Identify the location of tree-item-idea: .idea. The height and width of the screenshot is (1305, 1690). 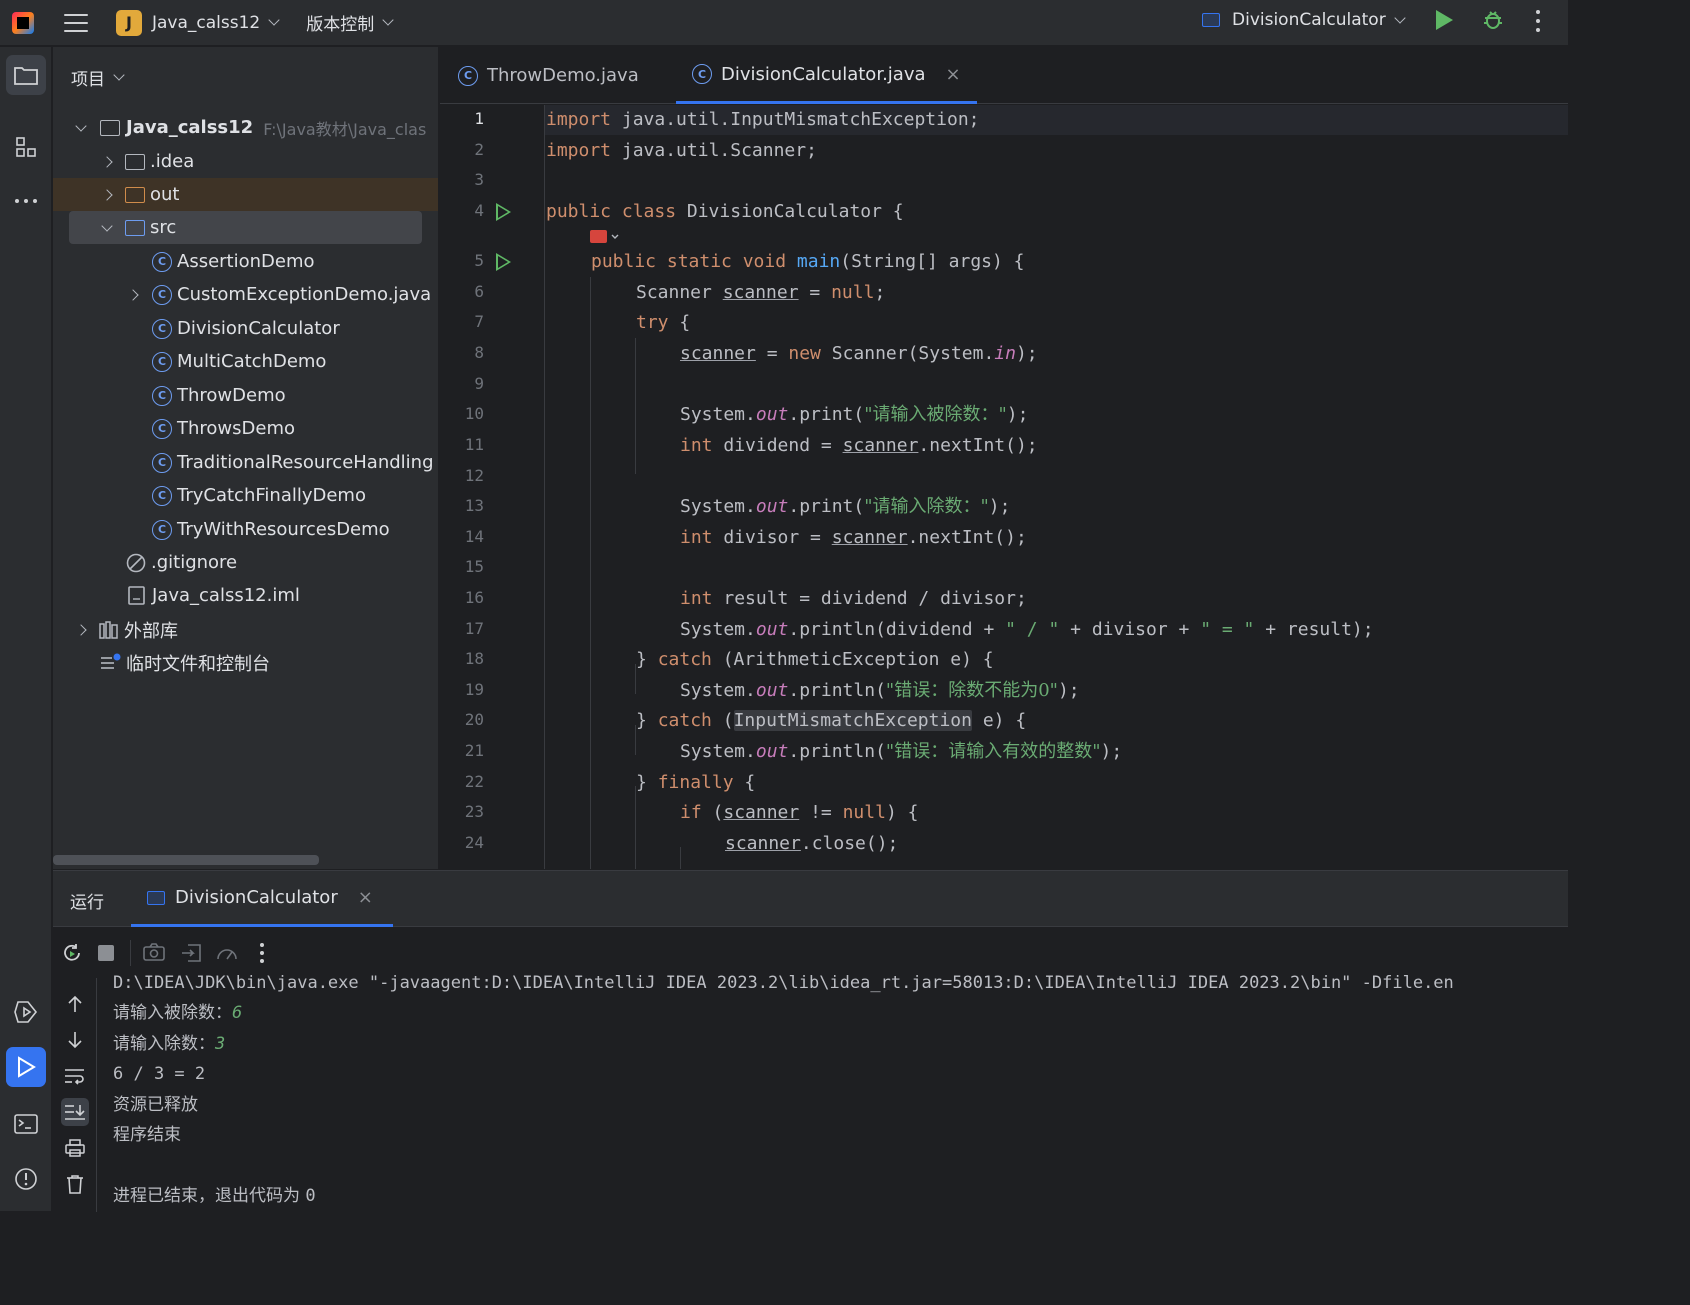
(245, 161).